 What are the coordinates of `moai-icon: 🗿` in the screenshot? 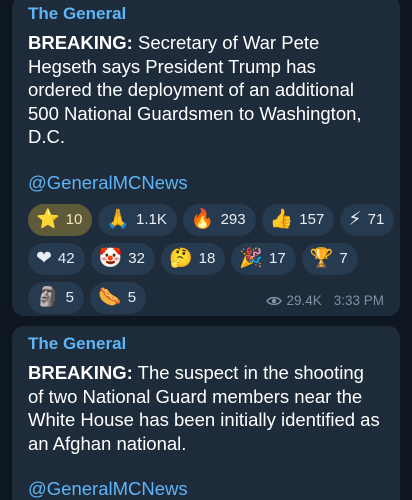 It's located at (48, 297).